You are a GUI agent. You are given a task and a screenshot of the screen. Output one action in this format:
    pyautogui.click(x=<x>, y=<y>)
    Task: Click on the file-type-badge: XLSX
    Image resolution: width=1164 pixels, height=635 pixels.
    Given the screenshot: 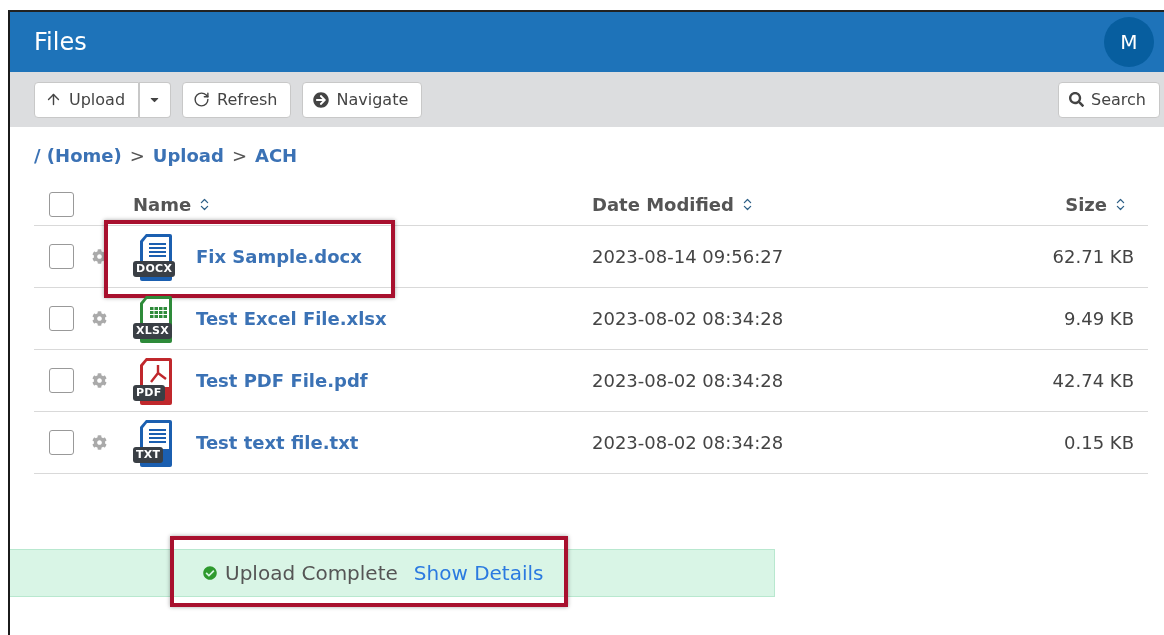 What is the action you would take?
    pyautogui.click(x=153, y=330)
    